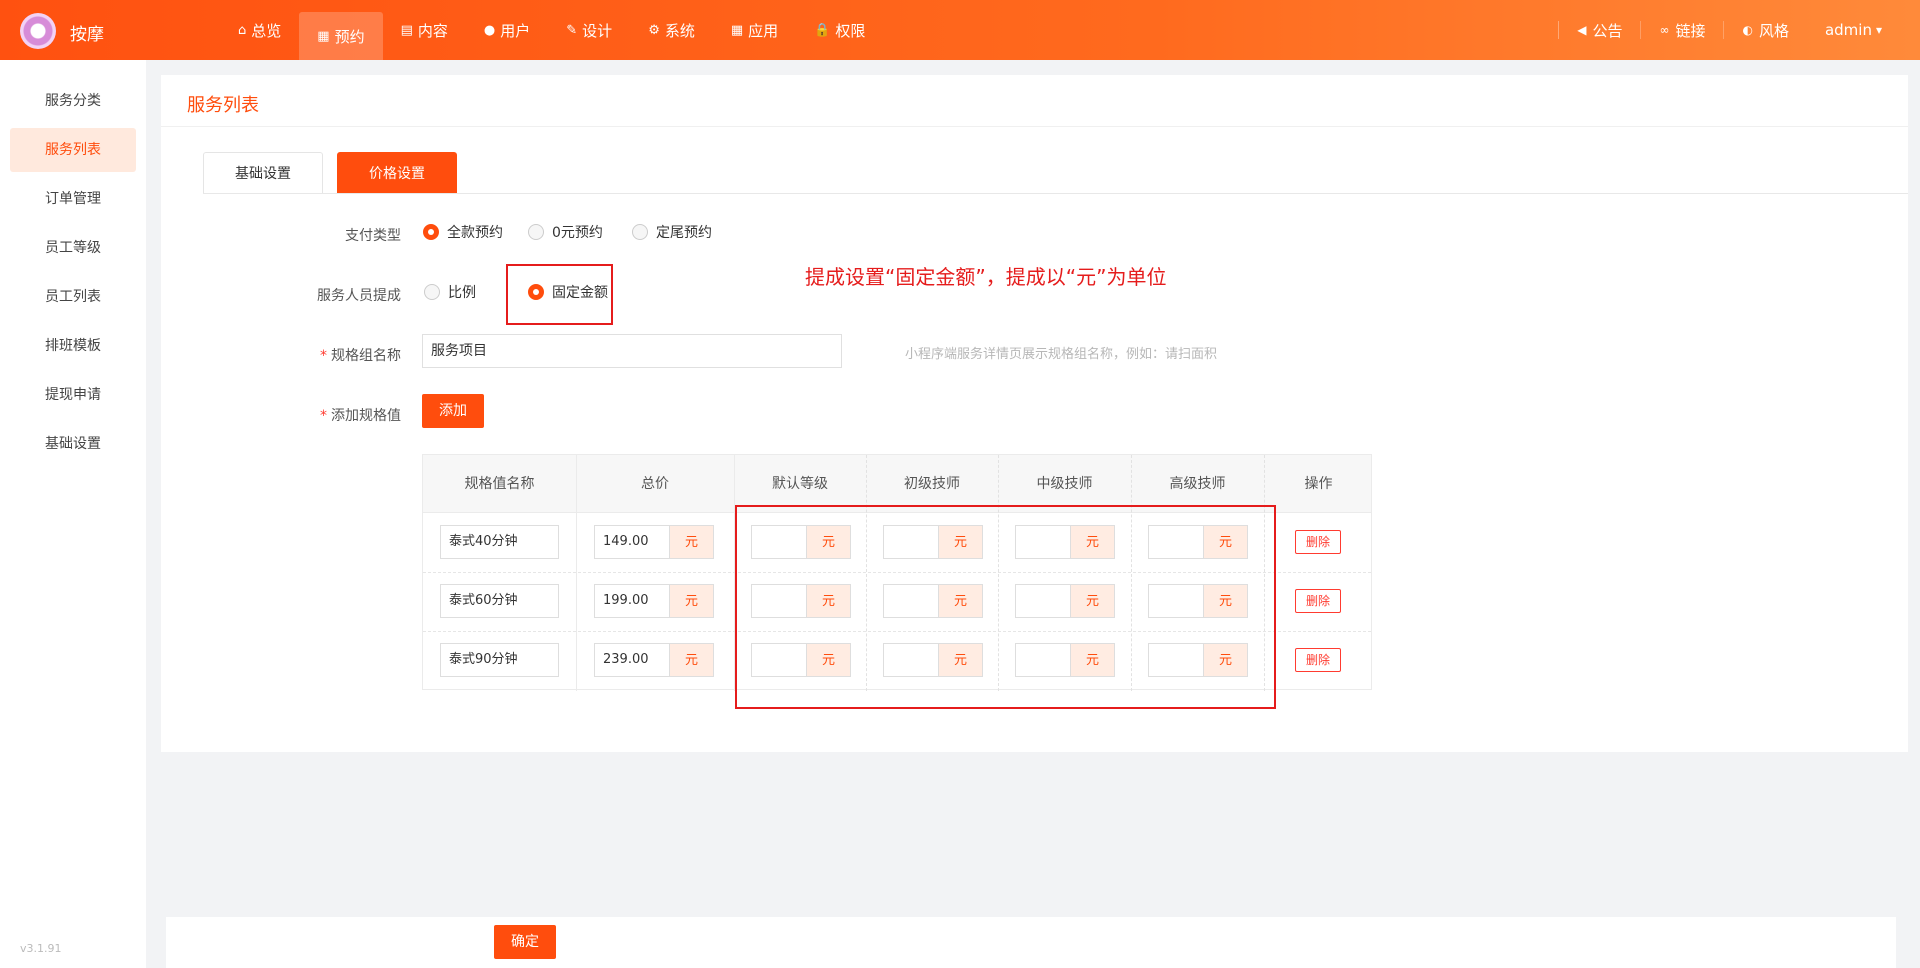 This screenshot has width=1920, height=968. I want to click on main-nav: ⌂ 总览 ▦ 预约 ▤ 内容 ● 用户 ✎ 设计 ⚙ 系统 ▦ 应用 🔒 权限, so click(551, 30).